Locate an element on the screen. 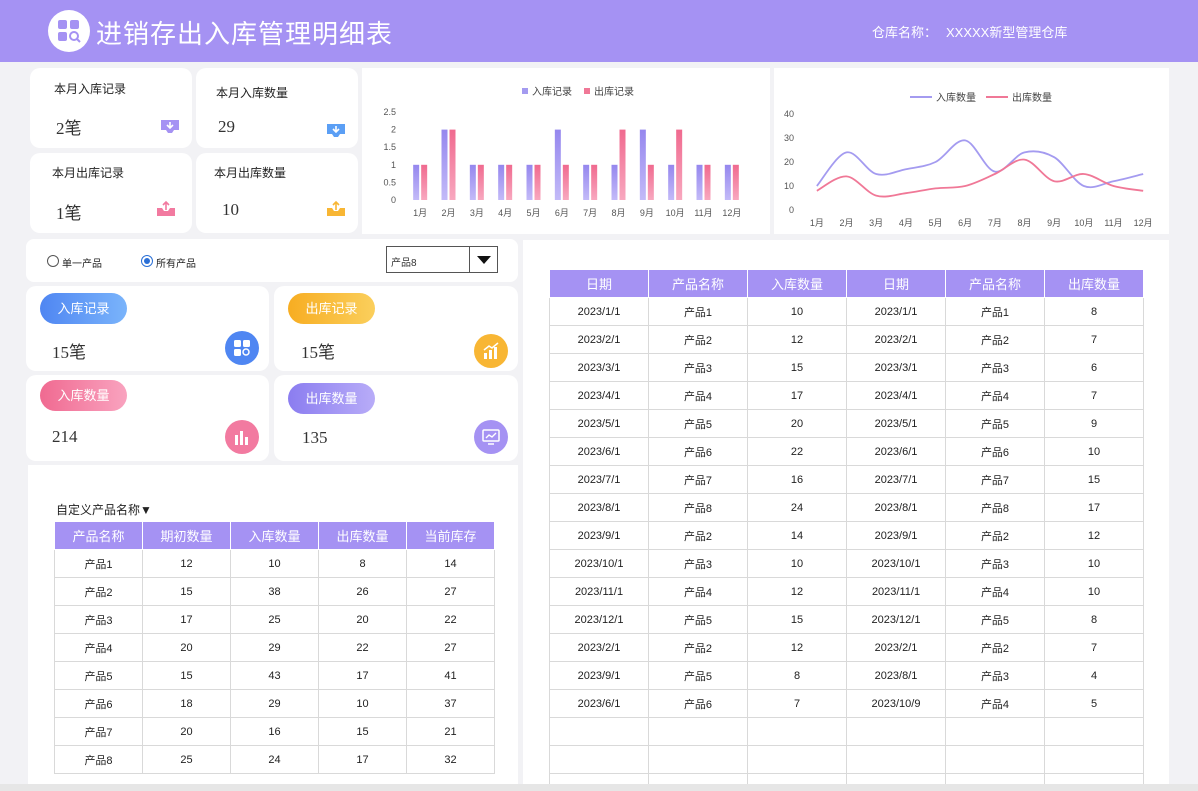 This screenshot has width=1198, height=791. chevron-down-icon is located at coordinates (483, 259).